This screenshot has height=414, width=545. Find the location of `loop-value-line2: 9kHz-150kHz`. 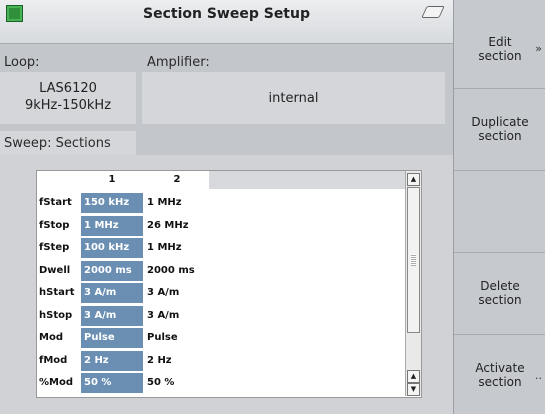

loop-value-line2: 9kHz-150kHz is located at coordinates (68, 105).